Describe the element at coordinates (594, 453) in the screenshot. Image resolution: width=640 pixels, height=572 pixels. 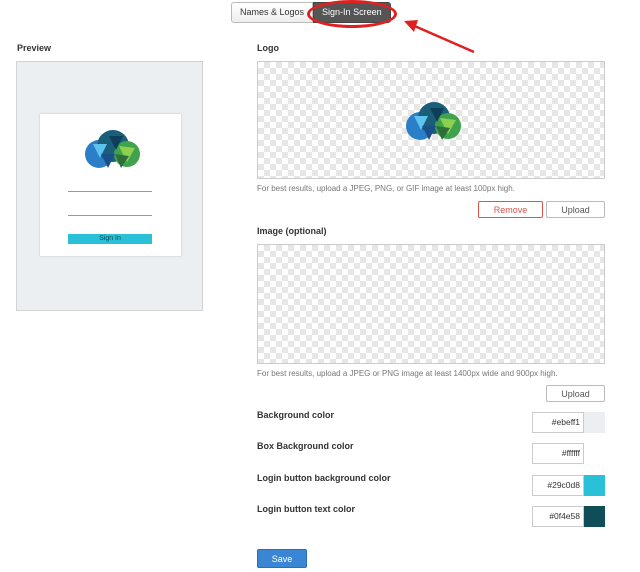
I see `box-background-color-swatch` at that location.